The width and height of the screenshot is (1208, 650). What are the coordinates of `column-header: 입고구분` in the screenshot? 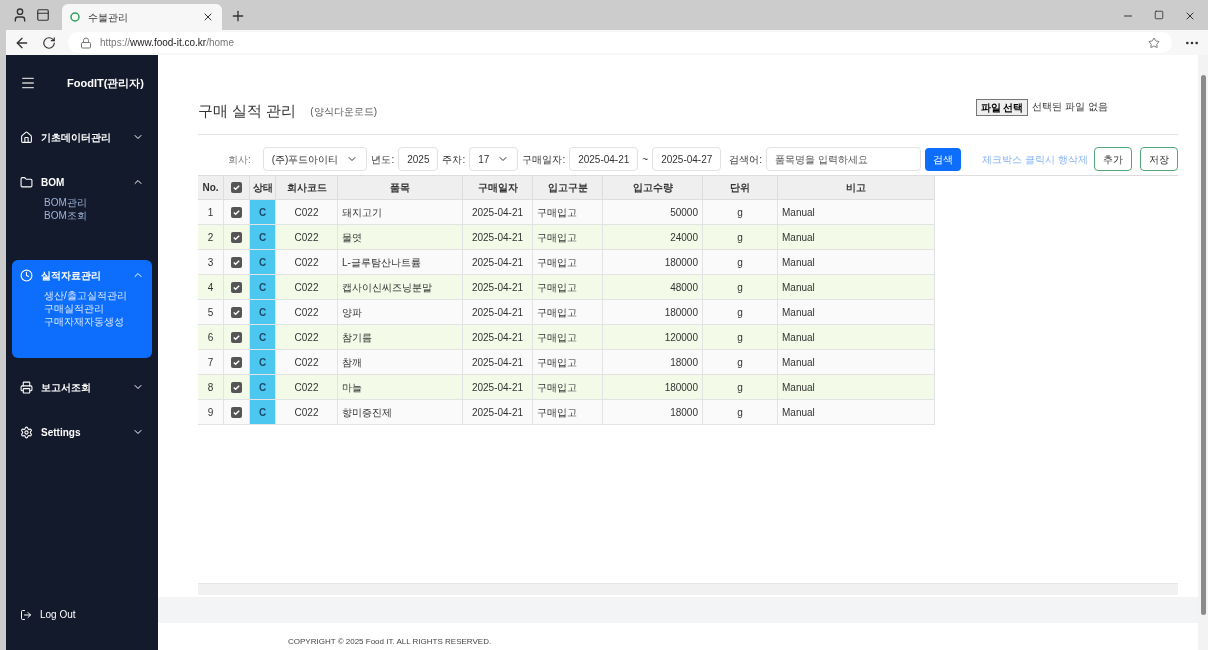 It's located at (568, 187).